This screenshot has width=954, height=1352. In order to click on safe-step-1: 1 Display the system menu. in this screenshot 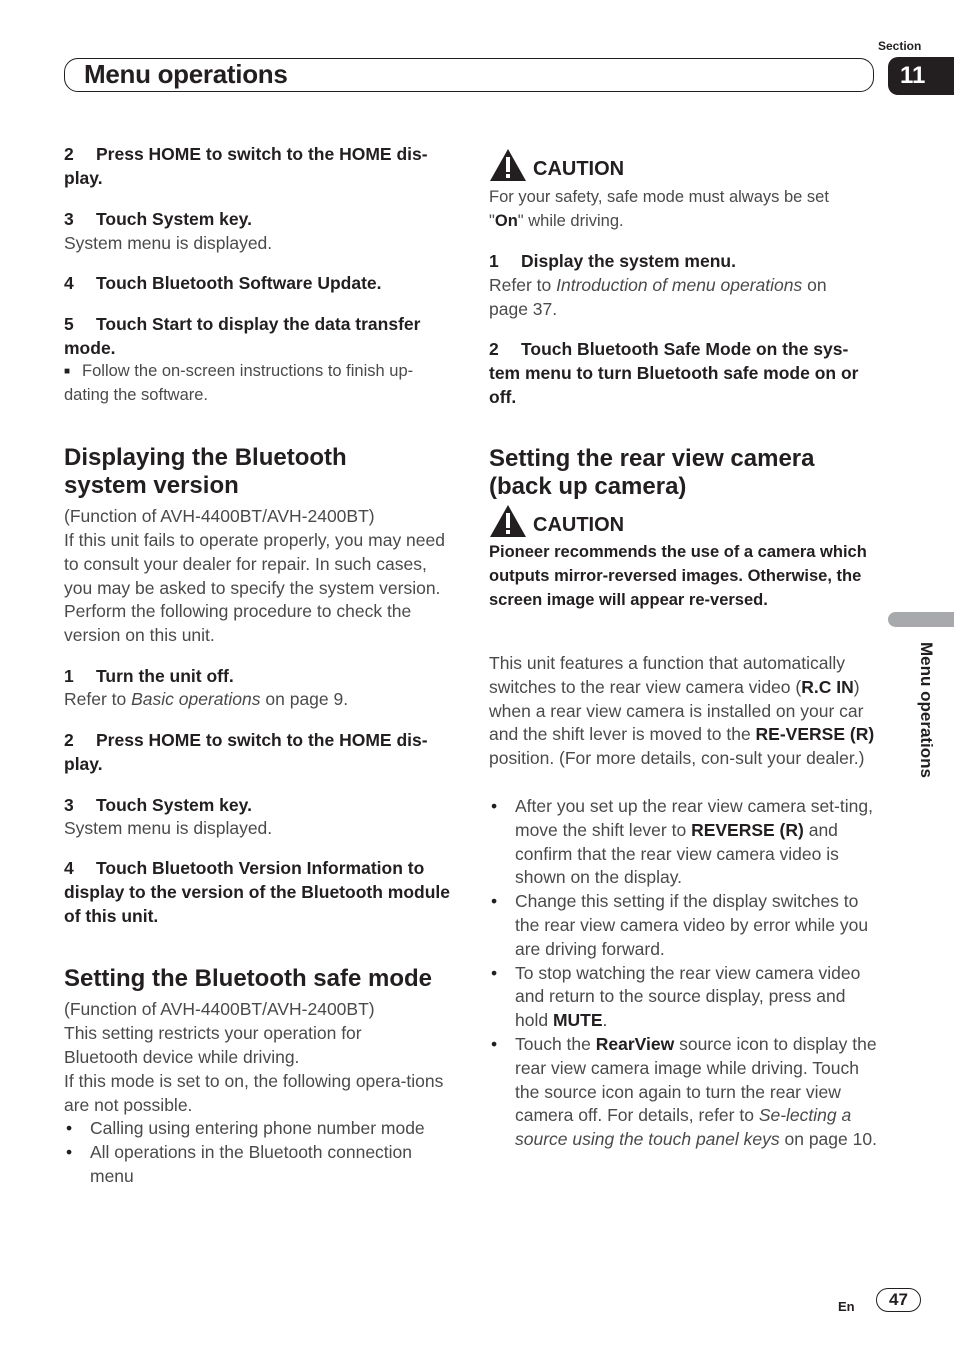, I will do `click(612, 261)`.